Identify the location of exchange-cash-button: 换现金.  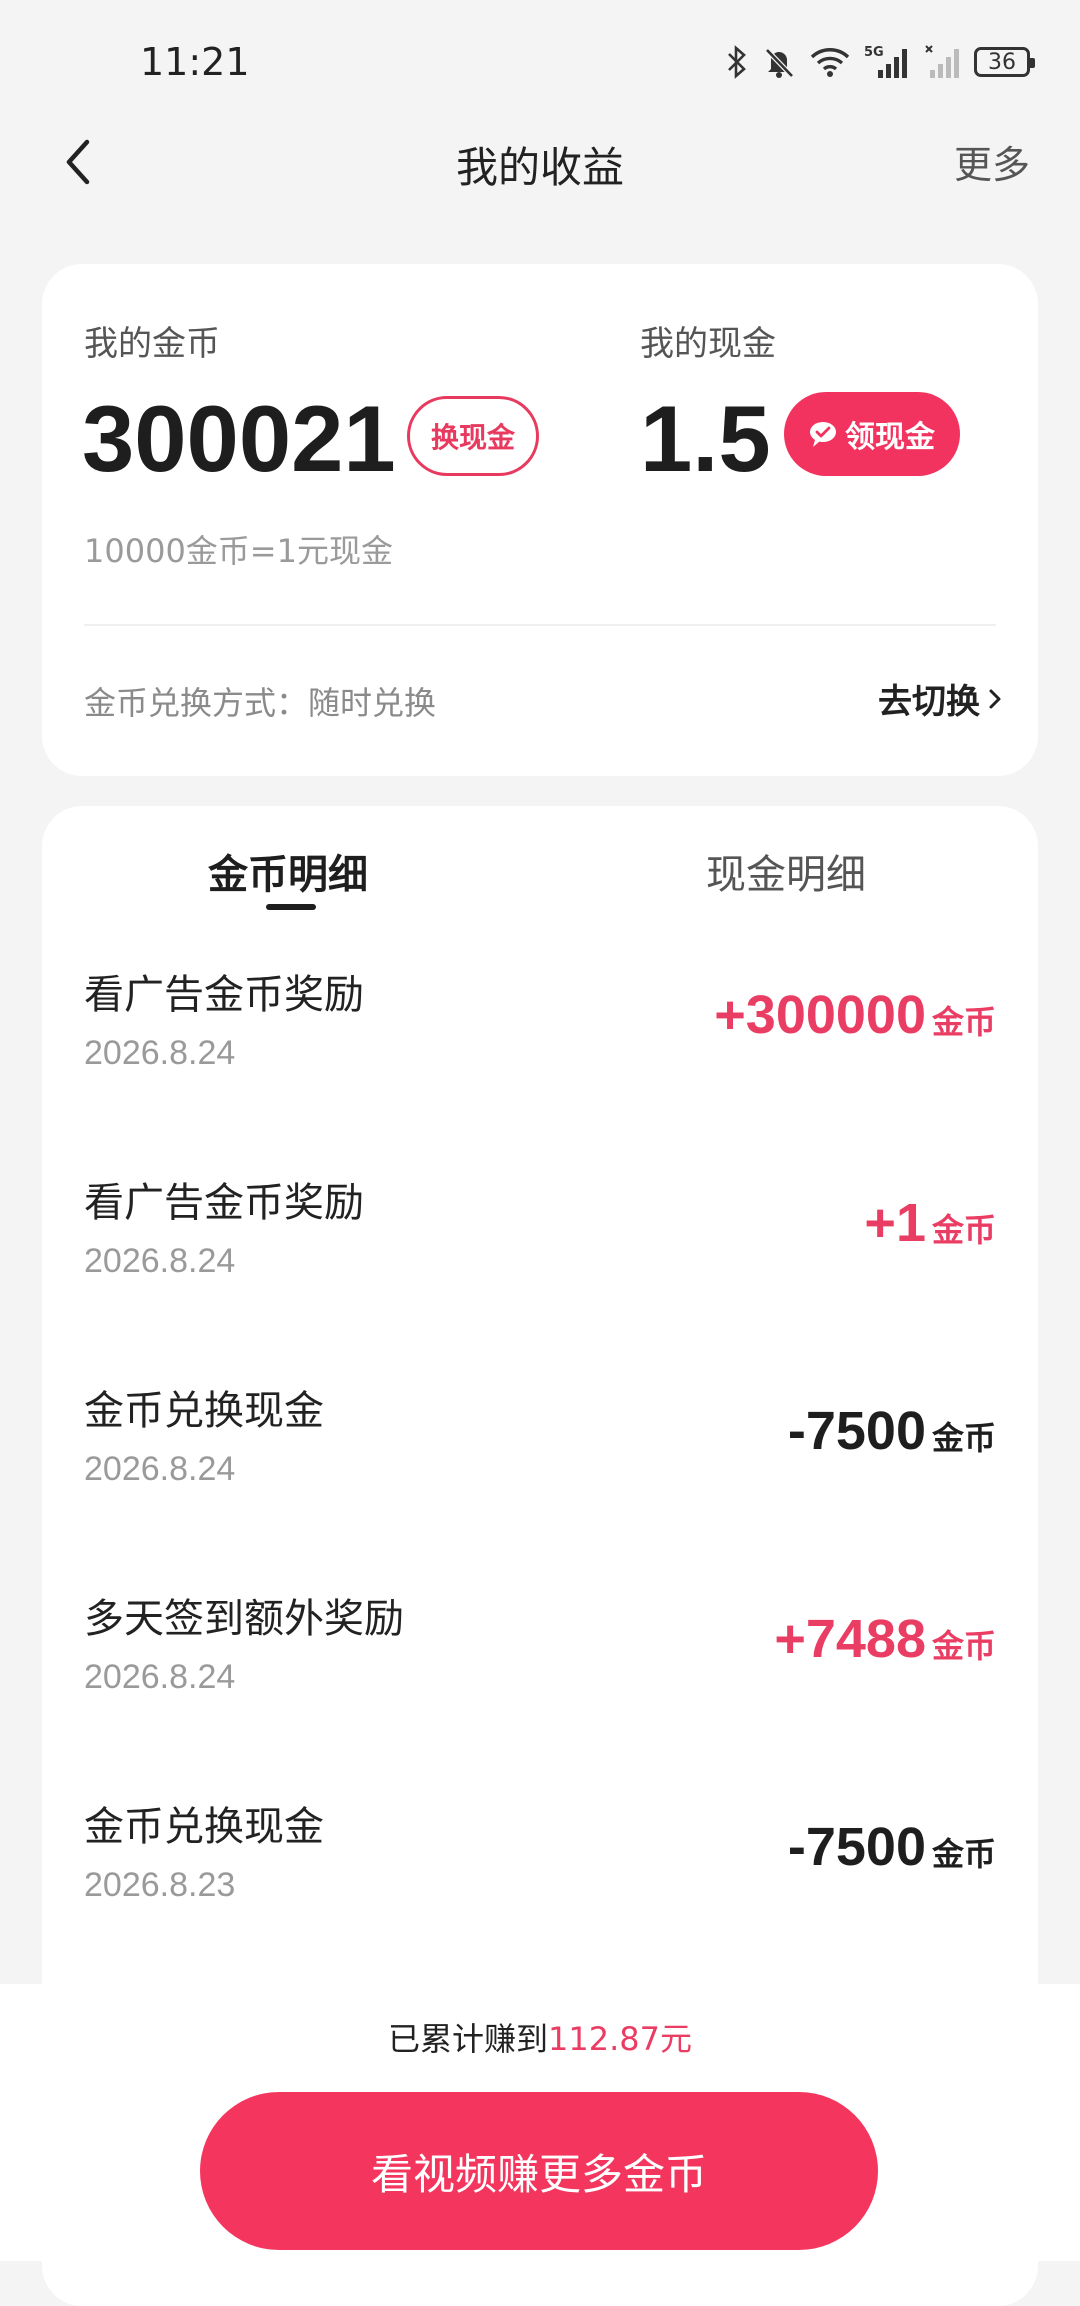
(473, 436).